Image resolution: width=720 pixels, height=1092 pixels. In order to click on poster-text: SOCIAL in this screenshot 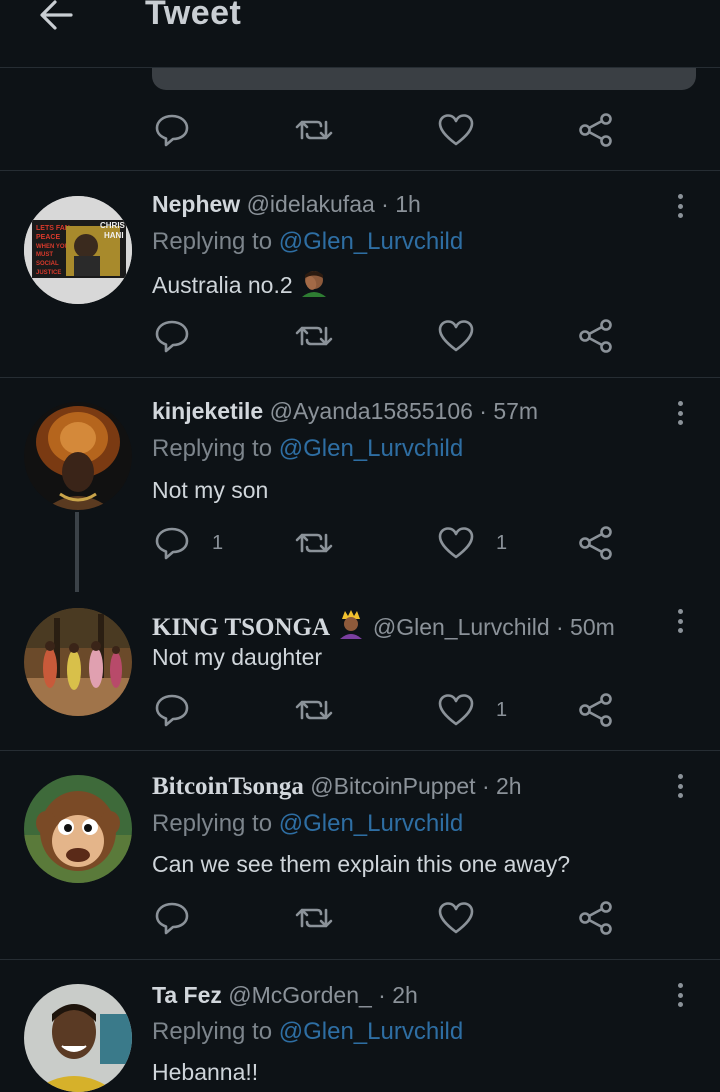, I will do `click(47, 264)`.